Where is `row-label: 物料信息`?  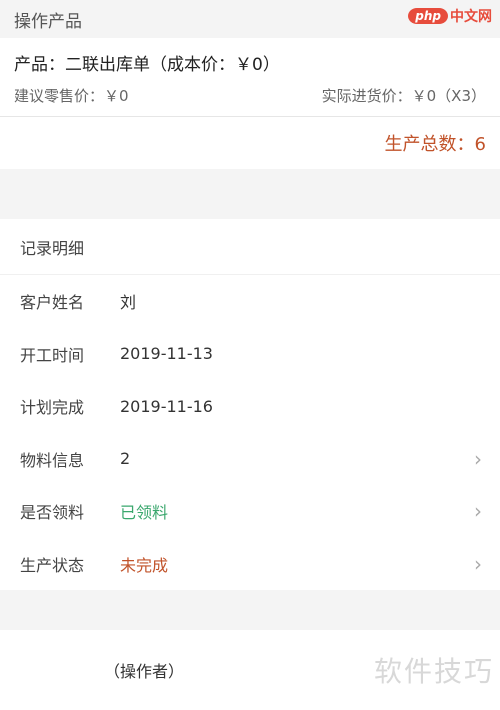 row-label: 物料信息 is located at coordinates (52, 460).